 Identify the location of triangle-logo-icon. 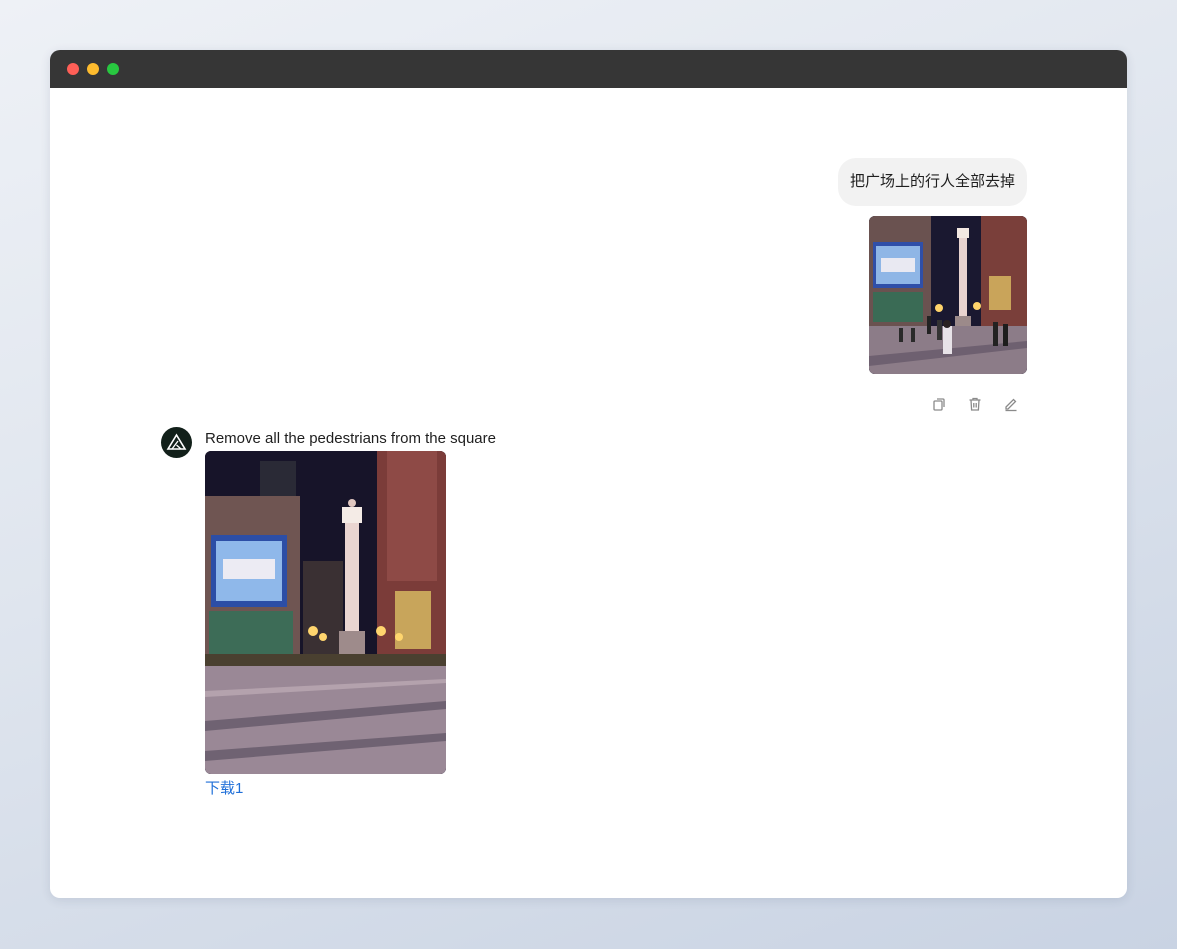
(176, 441).